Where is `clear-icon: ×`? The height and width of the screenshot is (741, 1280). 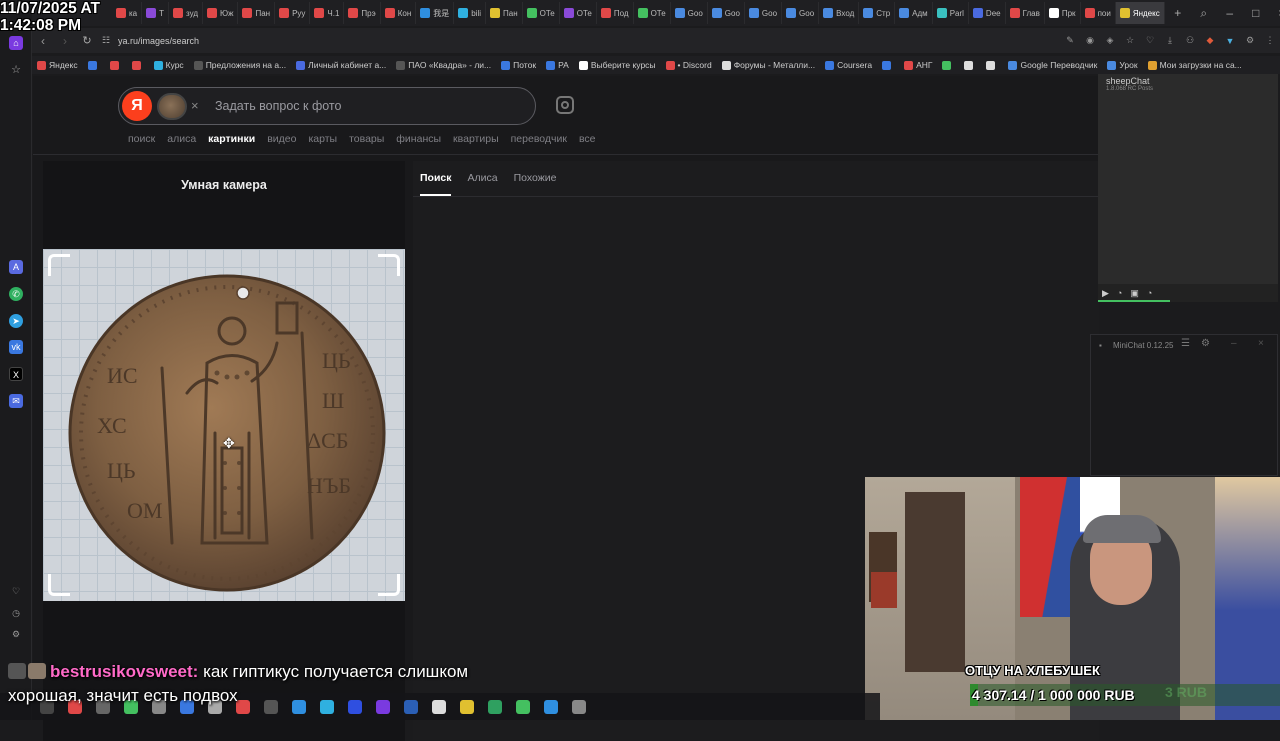
clear-icon: × is located at coordinates (195, 105).